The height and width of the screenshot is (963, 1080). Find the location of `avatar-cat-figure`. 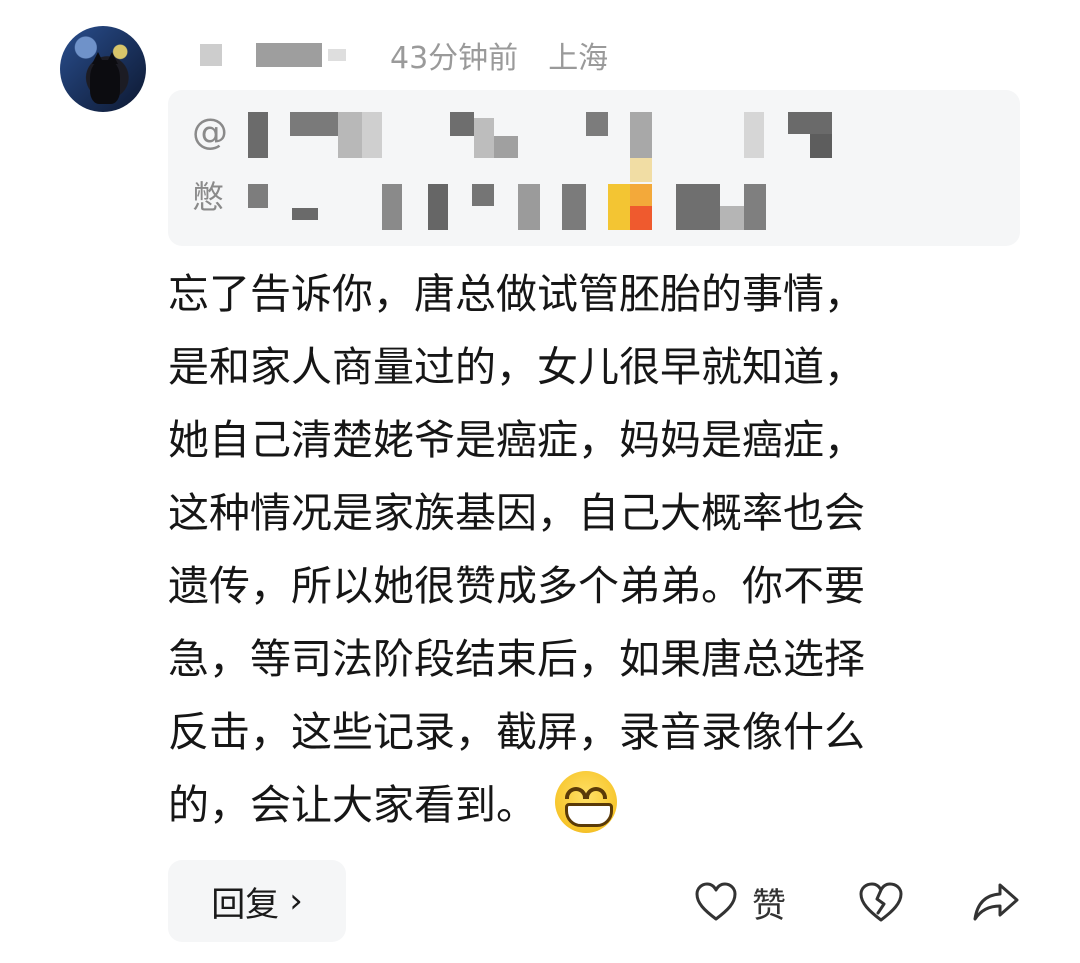

avatar-cat-figure is located at coordinates (105, 78).